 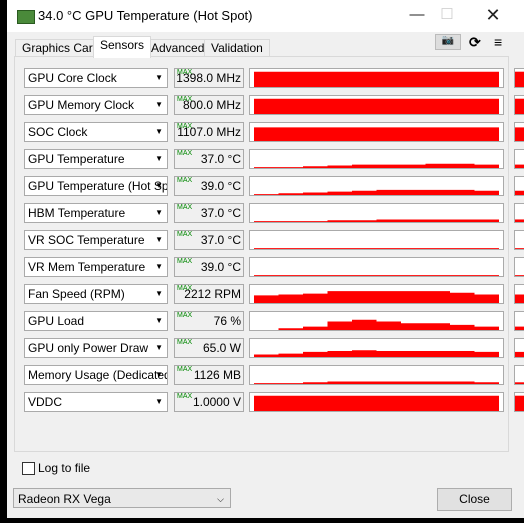 I want to click on log-to-file-checkbox, so click(x=28, y=468).